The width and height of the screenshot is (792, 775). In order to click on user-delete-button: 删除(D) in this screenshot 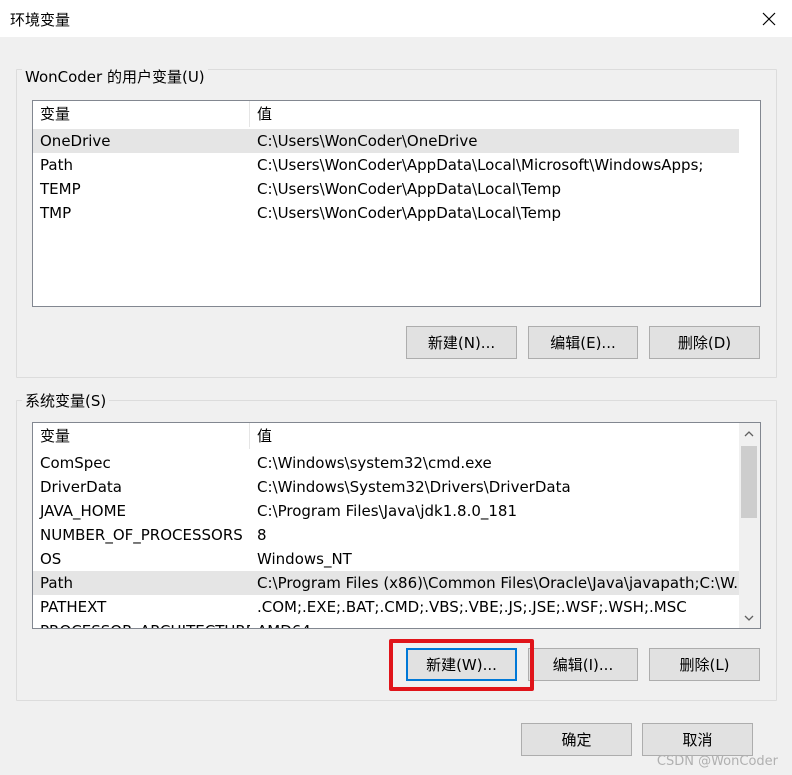, I will do `click(704, 342)`.